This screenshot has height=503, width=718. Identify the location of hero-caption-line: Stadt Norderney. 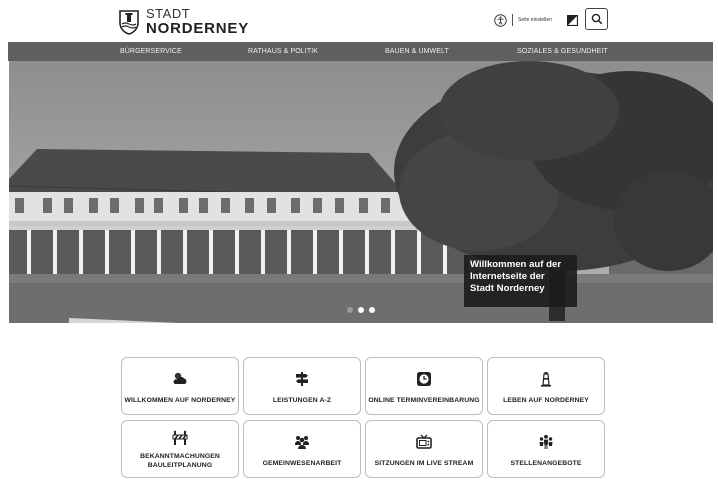
(507, 288).